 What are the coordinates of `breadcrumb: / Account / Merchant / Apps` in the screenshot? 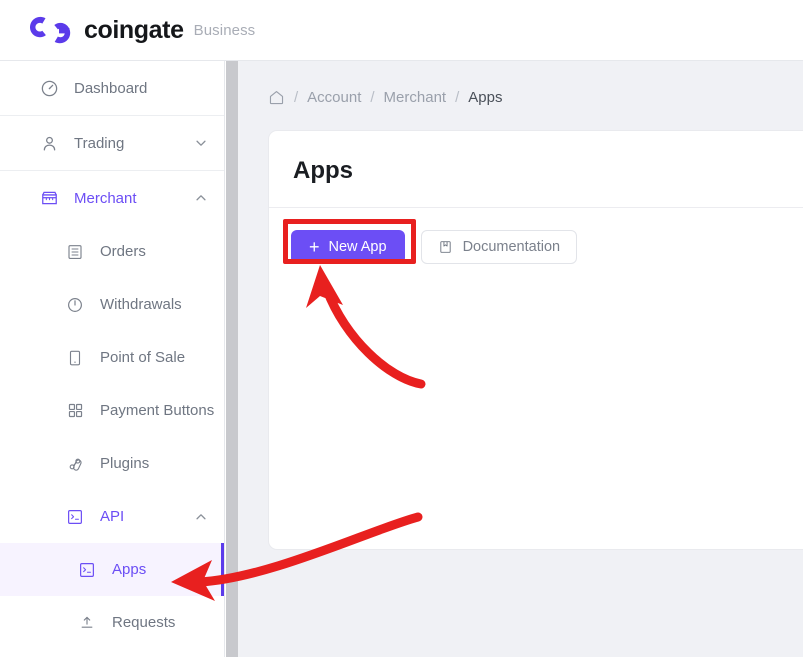 It's located at (521, 83).